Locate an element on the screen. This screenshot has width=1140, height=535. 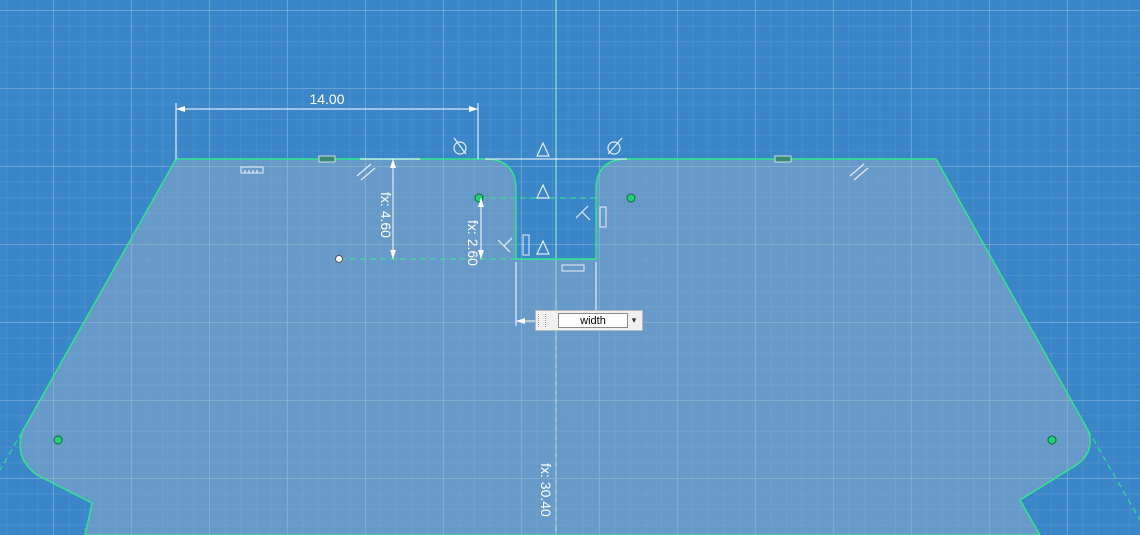
dimension-inner-height-label: fx: 2.60 is located at coordinates (473, 243).